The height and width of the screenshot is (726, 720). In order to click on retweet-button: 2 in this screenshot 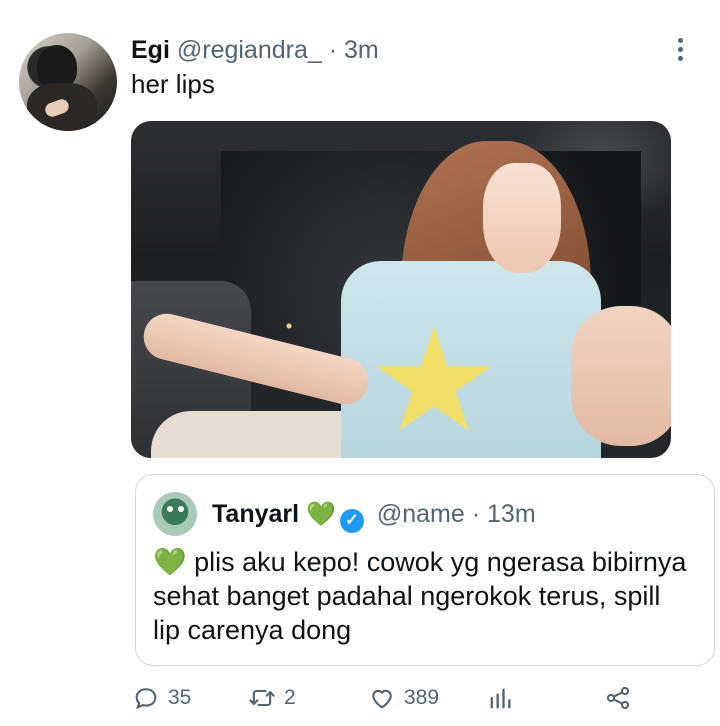, I will do `click(272, 698)`.